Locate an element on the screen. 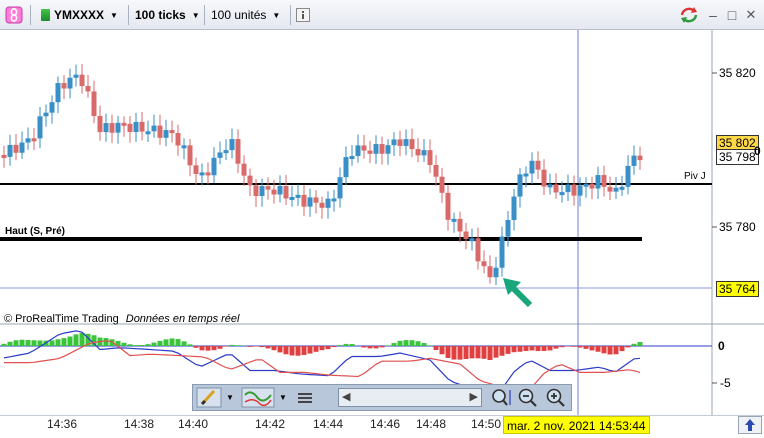  period-selector: 100 ticks ▼ is located at coordinates (167, 15).